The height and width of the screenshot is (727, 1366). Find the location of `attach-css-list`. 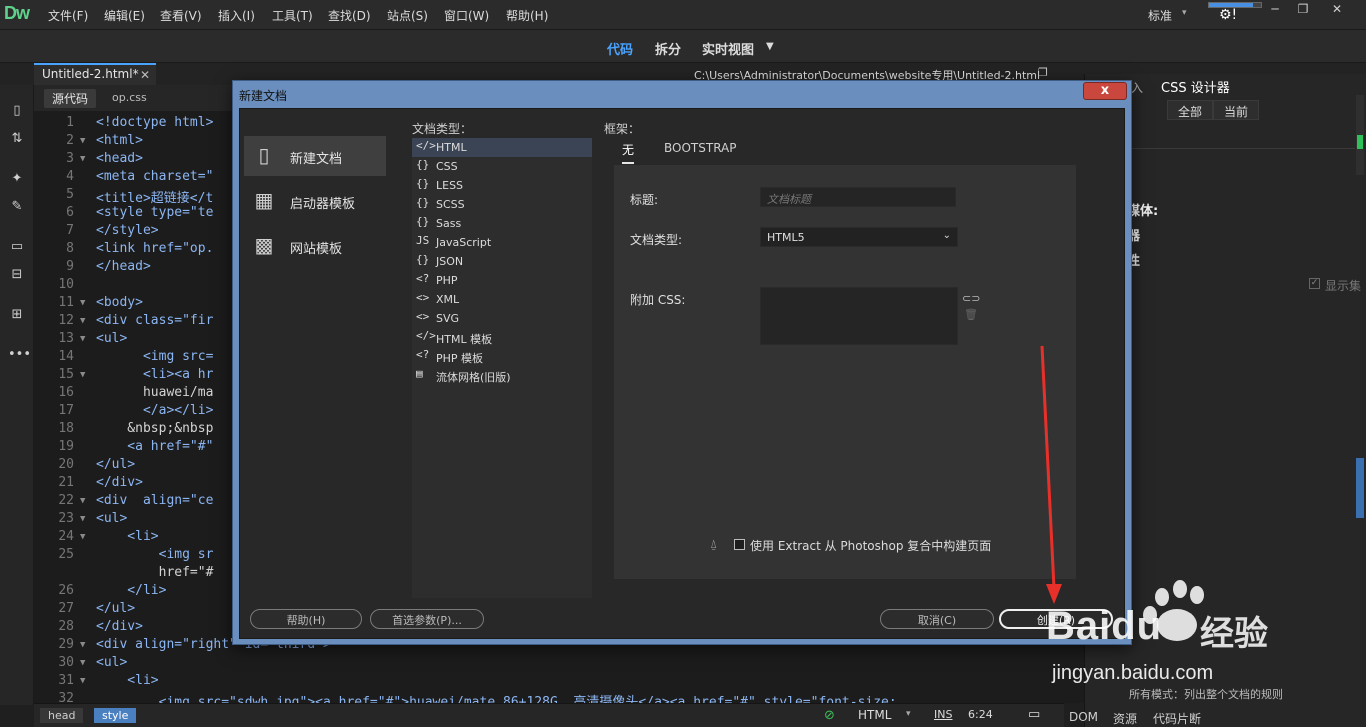

attach-css-list is located at coordinates (859, 316).